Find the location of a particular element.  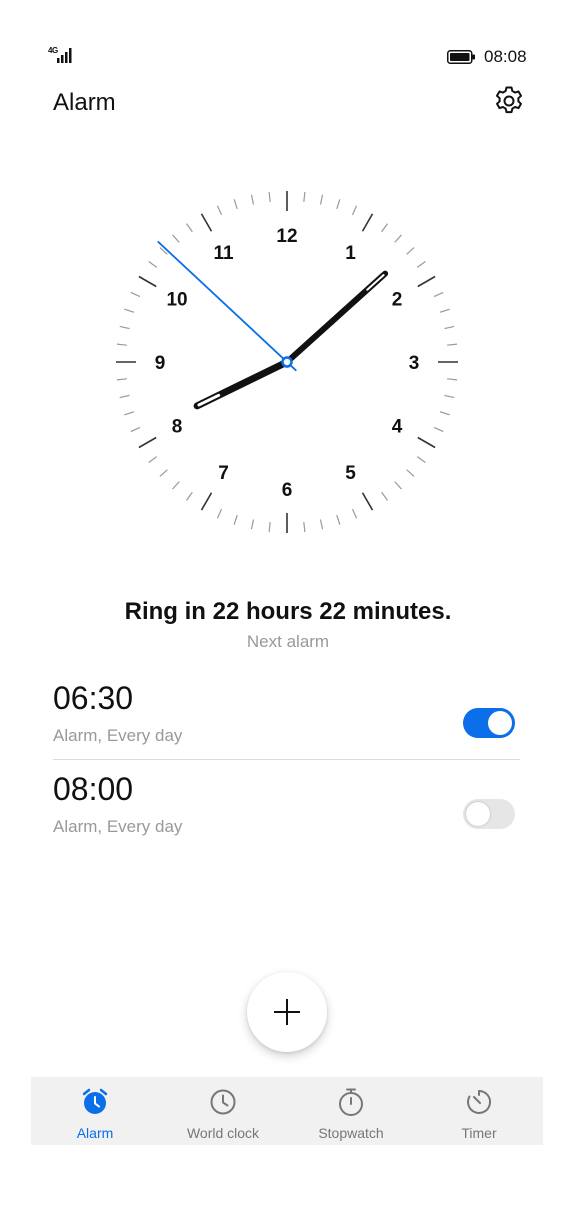

add-alarm-button is located at coordinates (287, 1012).